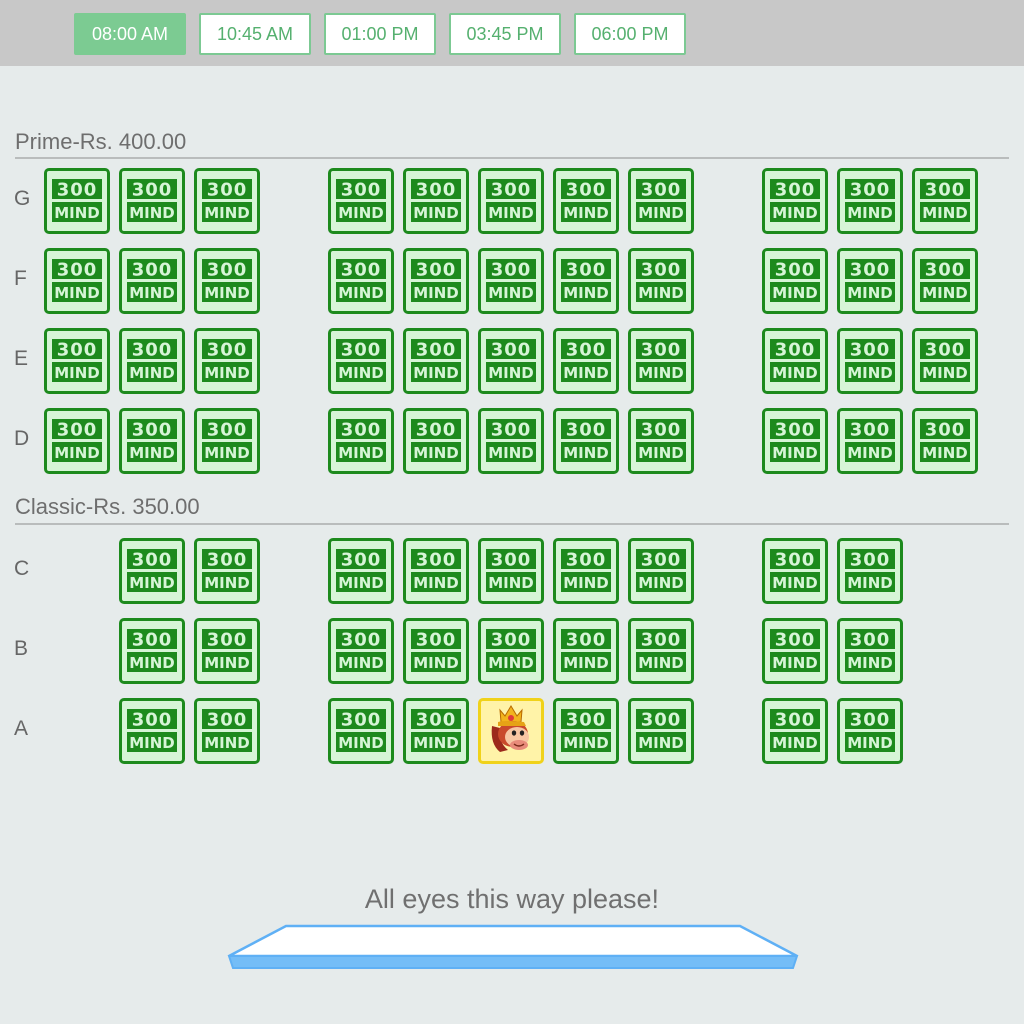 The height and width of the screenshot is (1024, 1024). I want to click on seat-d-8: 300 MIND, so click(661, 441).